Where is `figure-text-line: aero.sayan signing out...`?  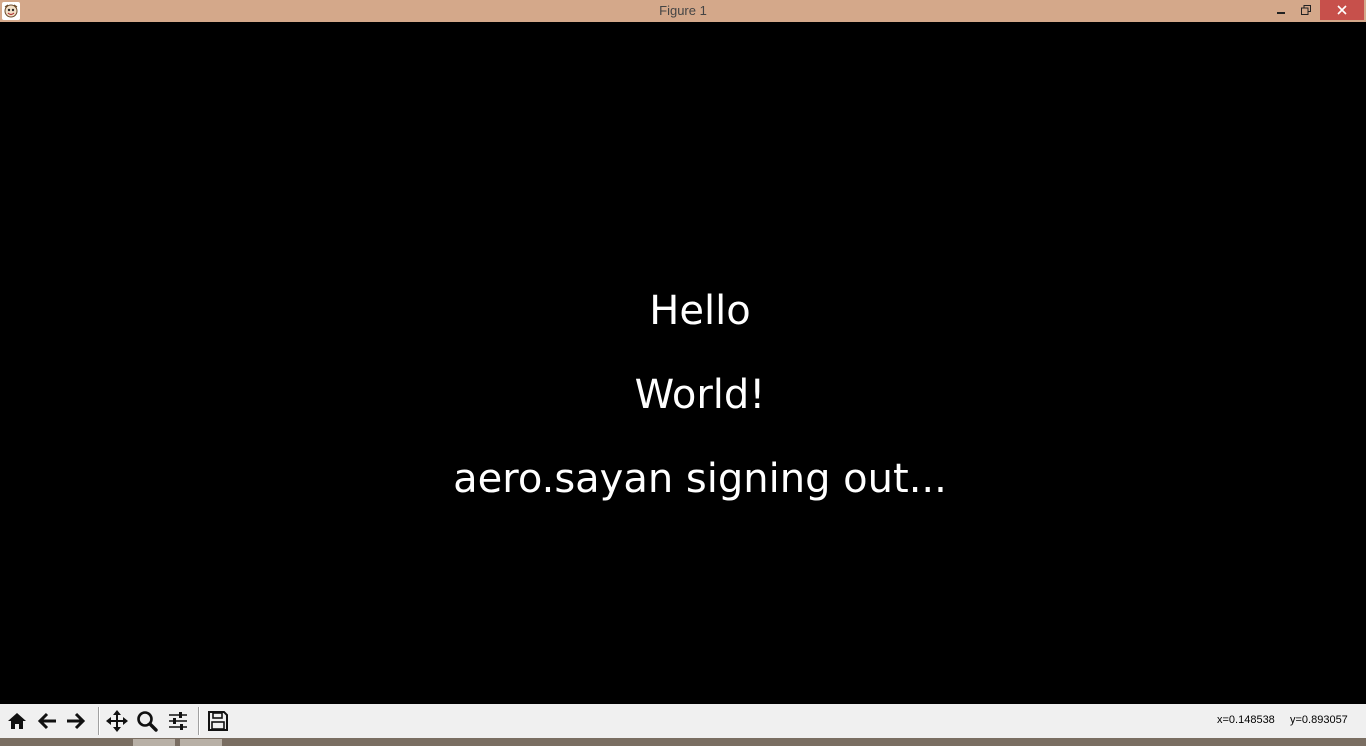
figure-text-line: aero.sayan signing out... is located at coordinates (700, 479).